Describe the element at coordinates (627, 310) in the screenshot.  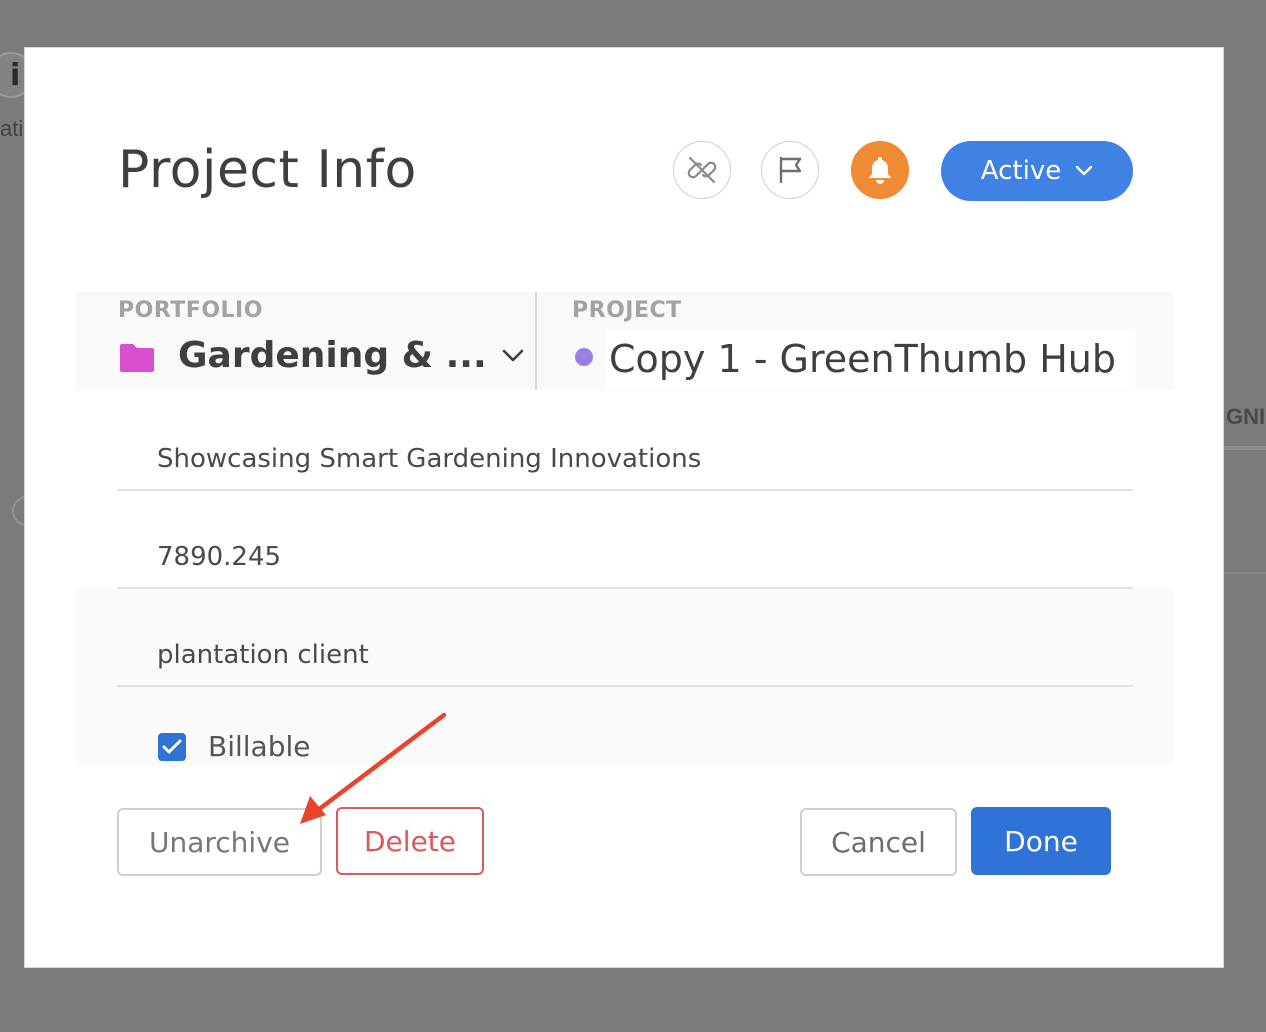
I see `project-label: PROJECT` at that location.